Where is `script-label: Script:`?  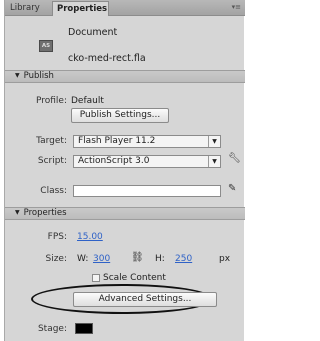
script-label: Script: is located at coordinates (52, 161).